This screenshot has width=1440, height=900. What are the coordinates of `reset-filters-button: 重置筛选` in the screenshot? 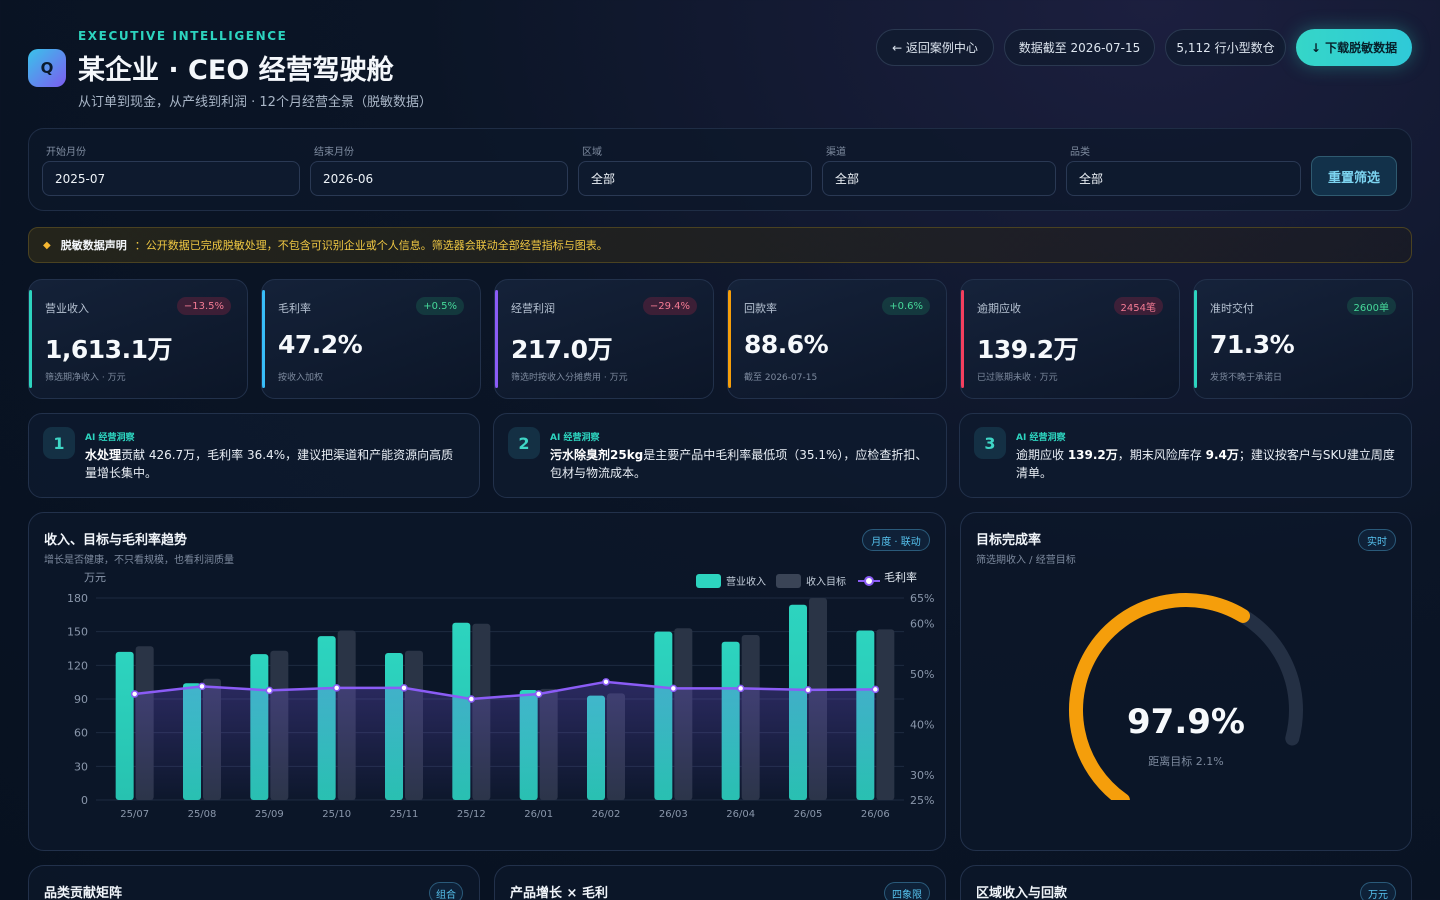 It's located at (1354, 176).